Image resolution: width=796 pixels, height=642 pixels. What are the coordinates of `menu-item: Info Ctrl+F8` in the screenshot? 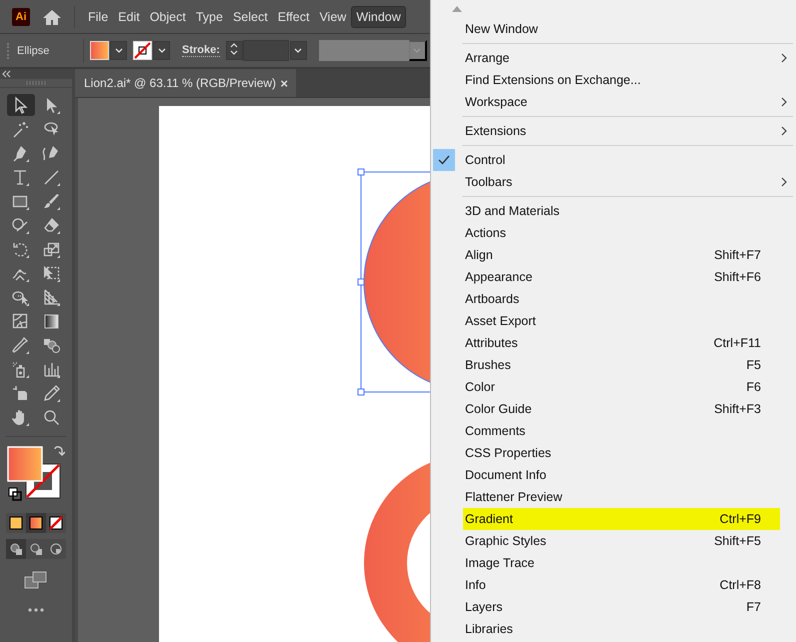 It's located at (613, 585).